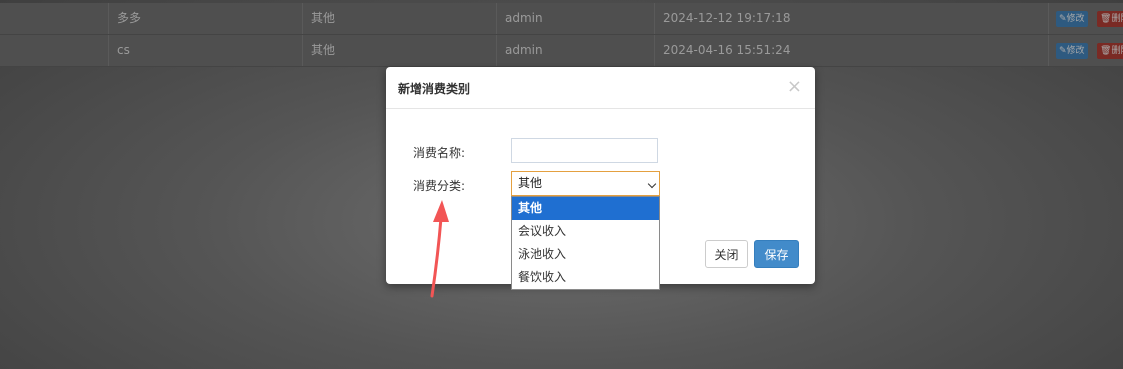 The image size is (1123, 369). Describe the element at coordinates (439, 249) in the screenshot. I see `annotation-arrow-icon` at that location.